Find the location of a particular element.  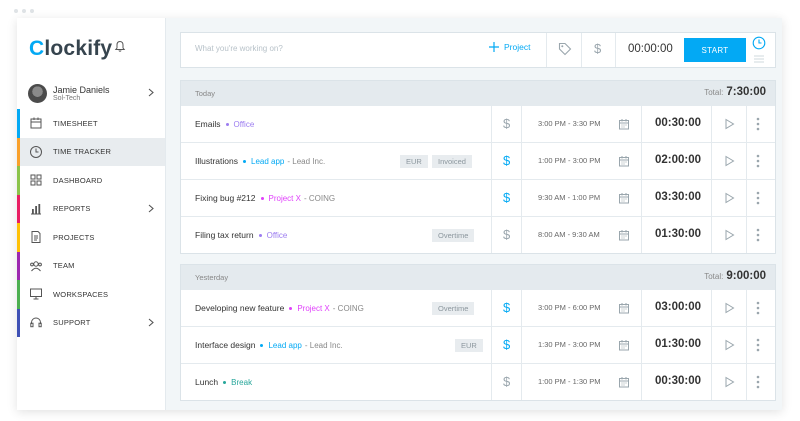

entry-description: Illustrations Lead app - Lead Inc. is located at coordinates (260, 161).